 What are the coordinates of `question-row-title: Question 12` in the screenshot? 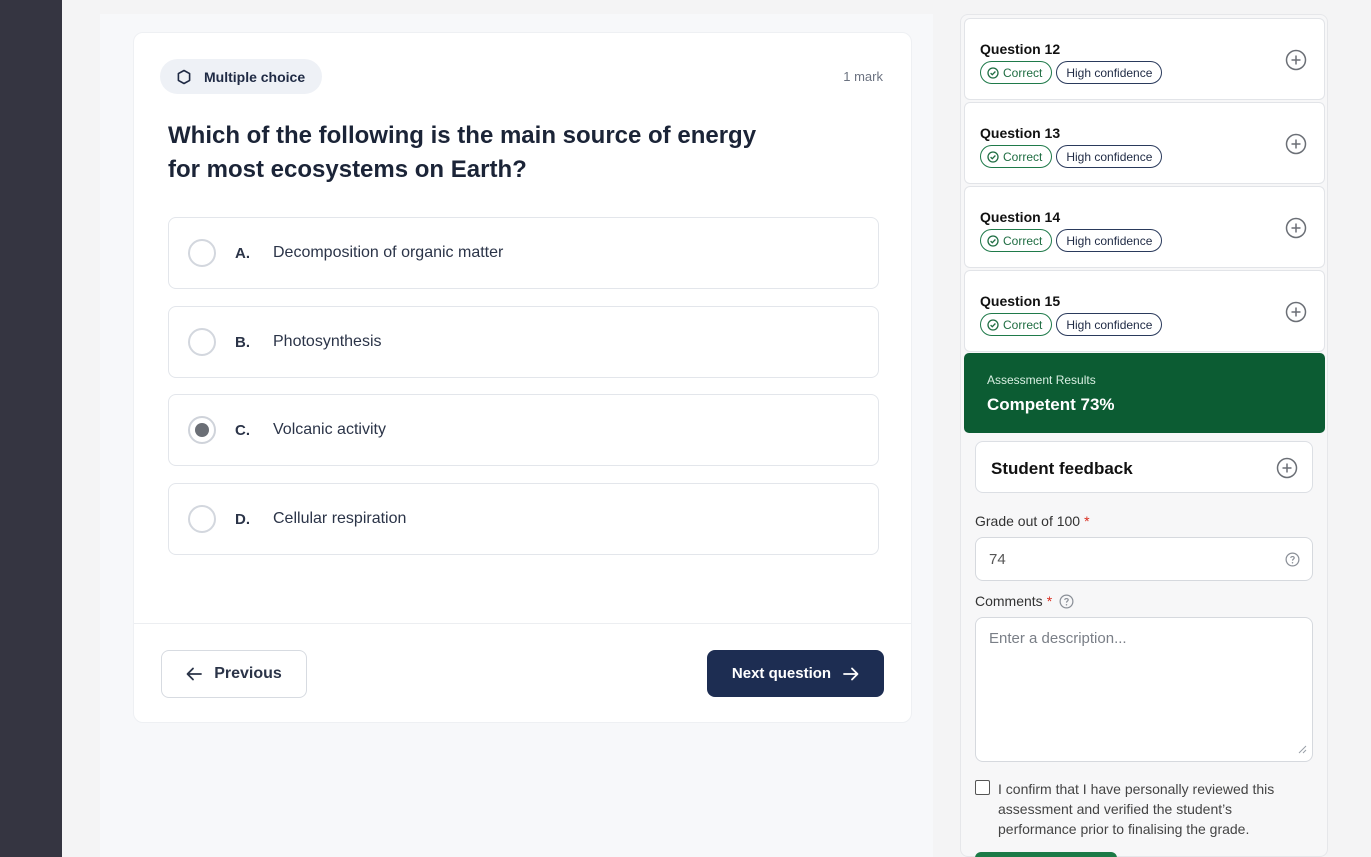 It's located at (1020, 49).